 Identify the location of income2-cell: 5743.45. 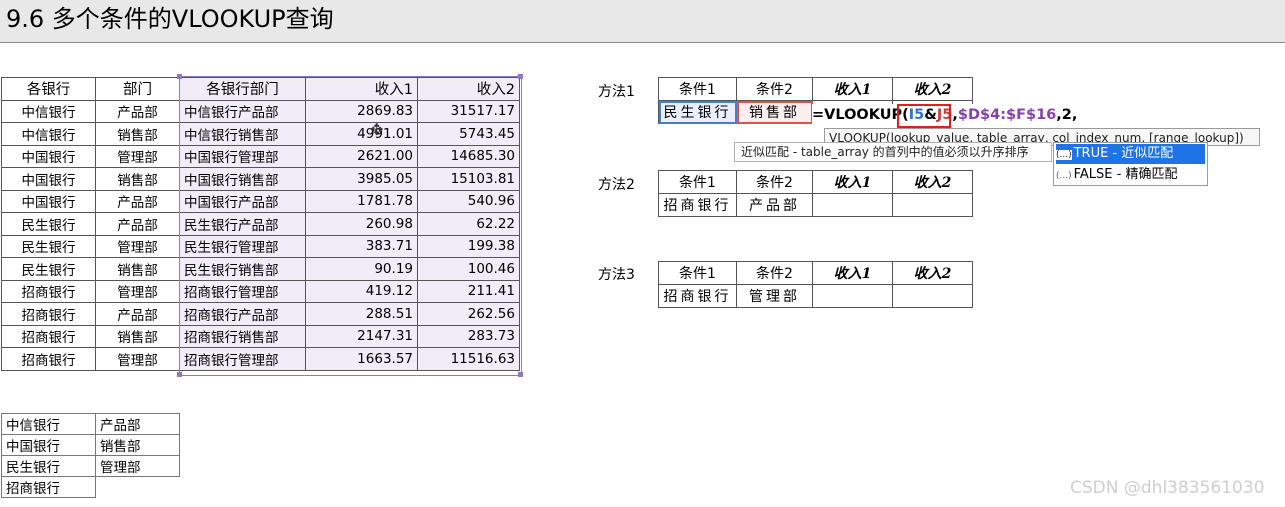
(468, 134).